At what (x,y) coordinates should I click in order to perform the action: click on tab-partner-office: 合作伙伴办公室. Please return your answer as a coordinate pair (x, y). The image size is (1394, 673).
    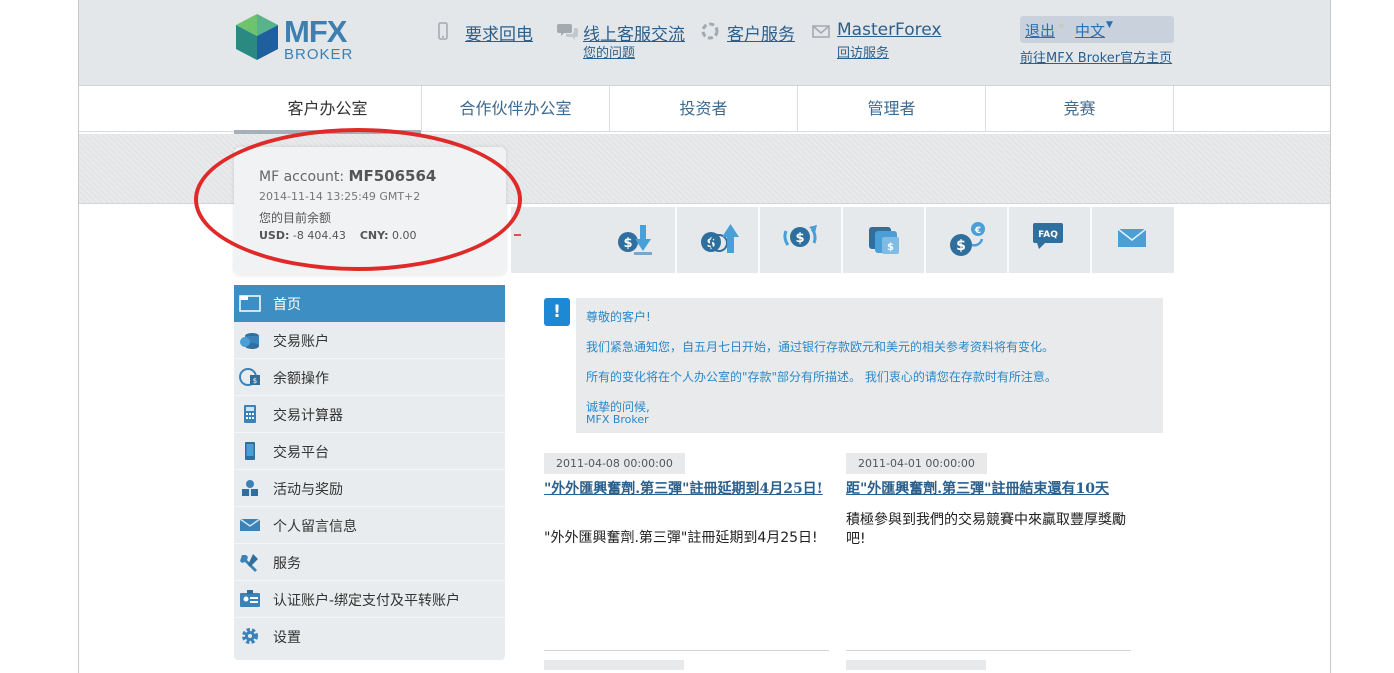
    Looking at the image, I should click on (516, 109).